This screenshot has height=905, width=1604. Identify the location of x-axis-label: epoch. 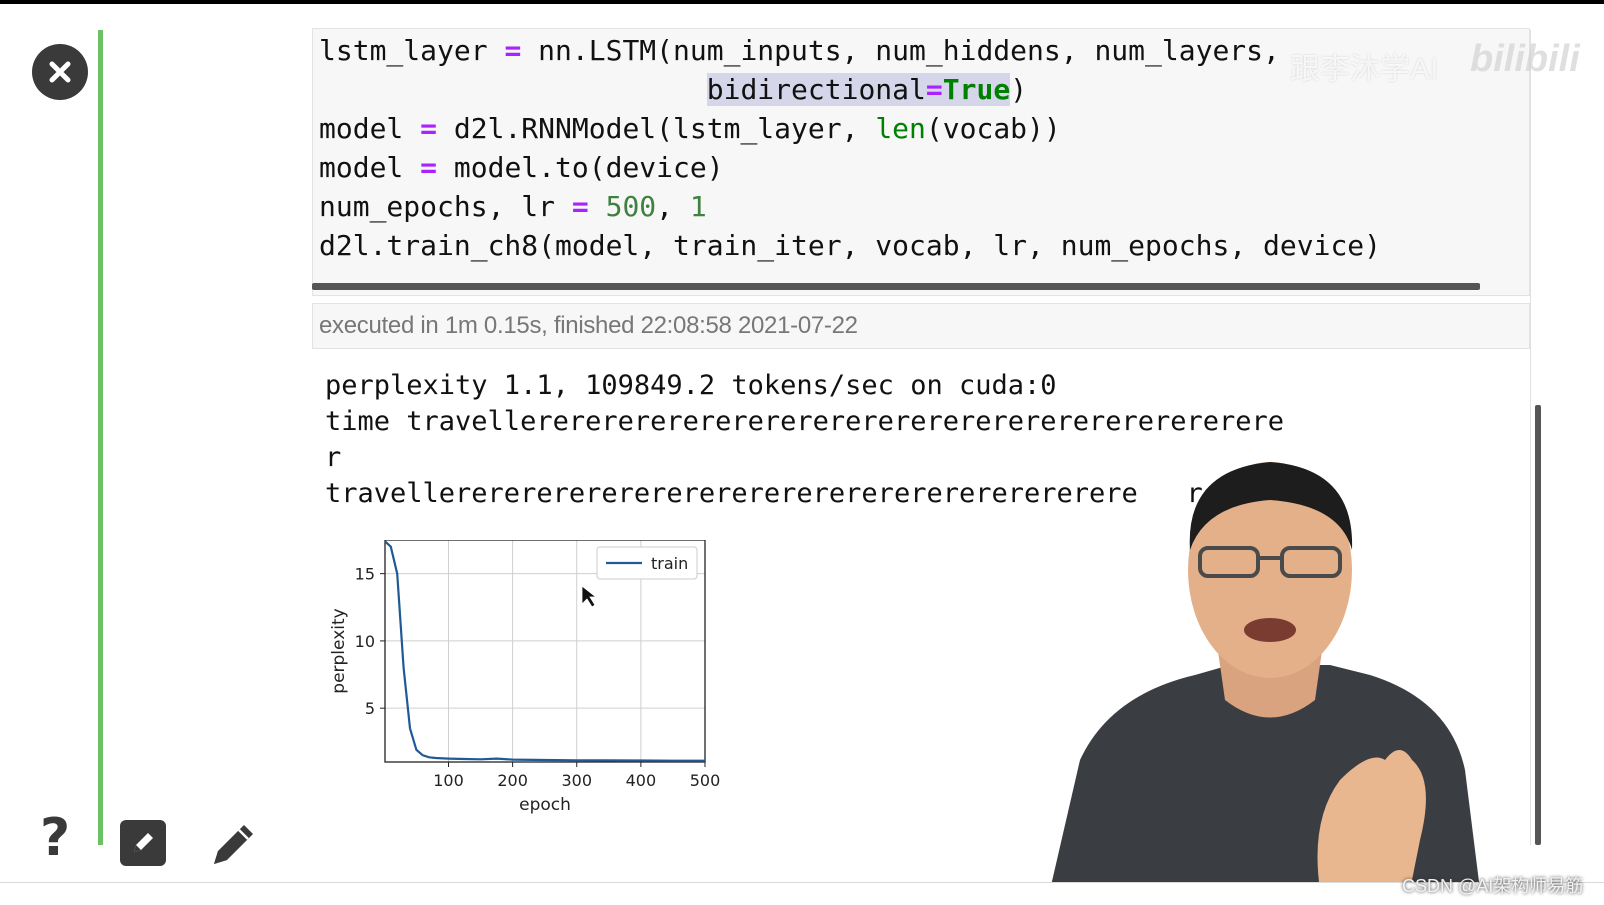
(545, 805).